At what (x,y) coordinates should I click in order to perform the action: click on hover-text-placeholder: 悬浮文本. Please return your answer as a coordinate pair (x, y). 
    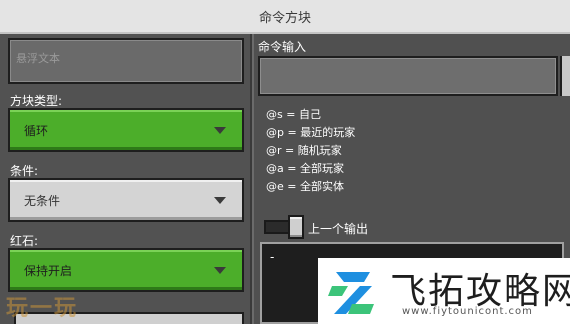
    Looking at the image, I should click on (38, 58).